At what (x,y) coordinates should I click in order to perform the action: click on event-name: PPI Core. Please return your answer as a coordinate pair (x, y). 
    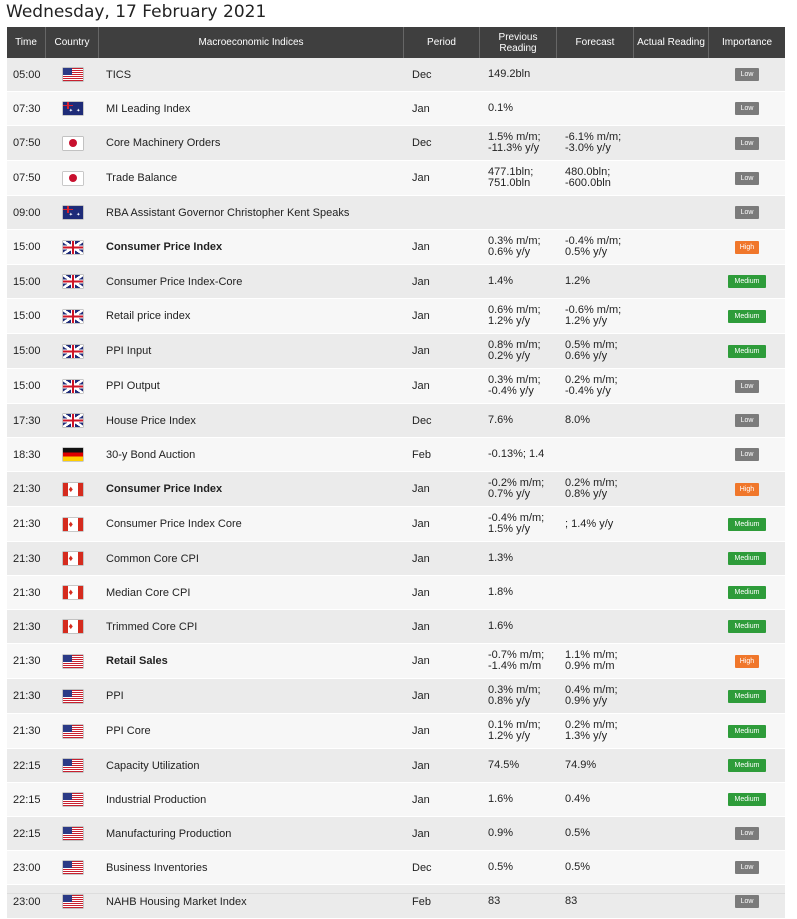
    Looking at the image, I should click on (251, 731).